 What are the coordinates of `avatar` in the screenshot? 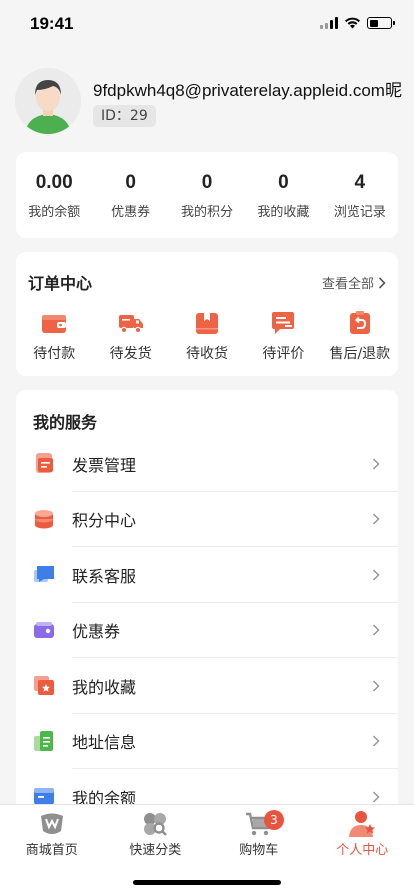 It's located at (48, 101).